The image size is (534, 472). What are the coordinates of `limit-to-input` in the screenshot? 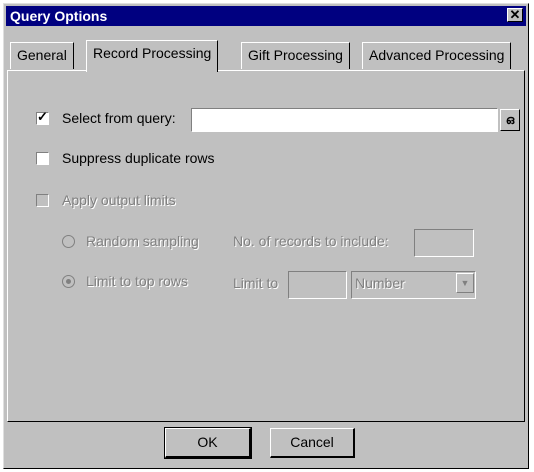 It's located at (317, 285).